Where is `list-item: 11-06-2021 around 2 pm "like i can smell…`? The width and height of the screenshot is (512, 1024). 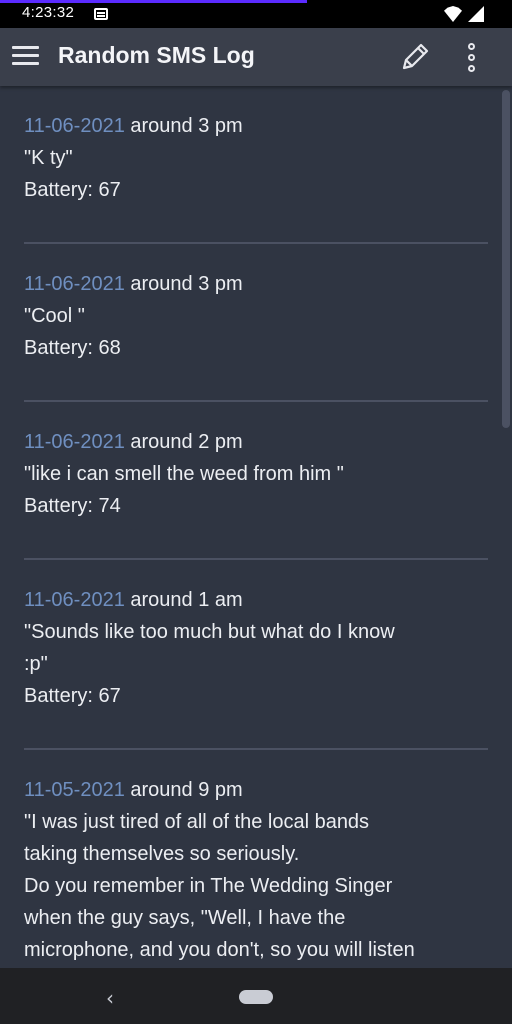 list-item: 11-06-2021 around 2 pm "like i can smell… is located at coordinates (256, 462).